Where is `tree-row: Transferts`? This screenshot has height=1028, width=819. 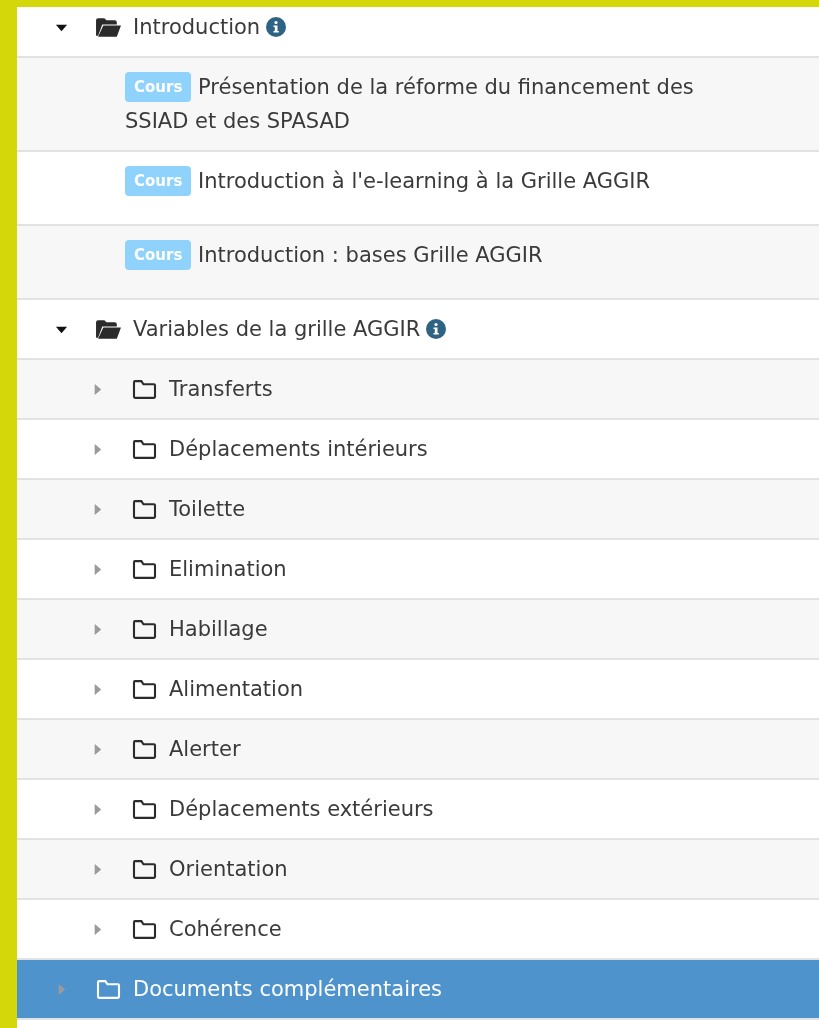
tree-row: Transferts is located at coordinates (418, 390).